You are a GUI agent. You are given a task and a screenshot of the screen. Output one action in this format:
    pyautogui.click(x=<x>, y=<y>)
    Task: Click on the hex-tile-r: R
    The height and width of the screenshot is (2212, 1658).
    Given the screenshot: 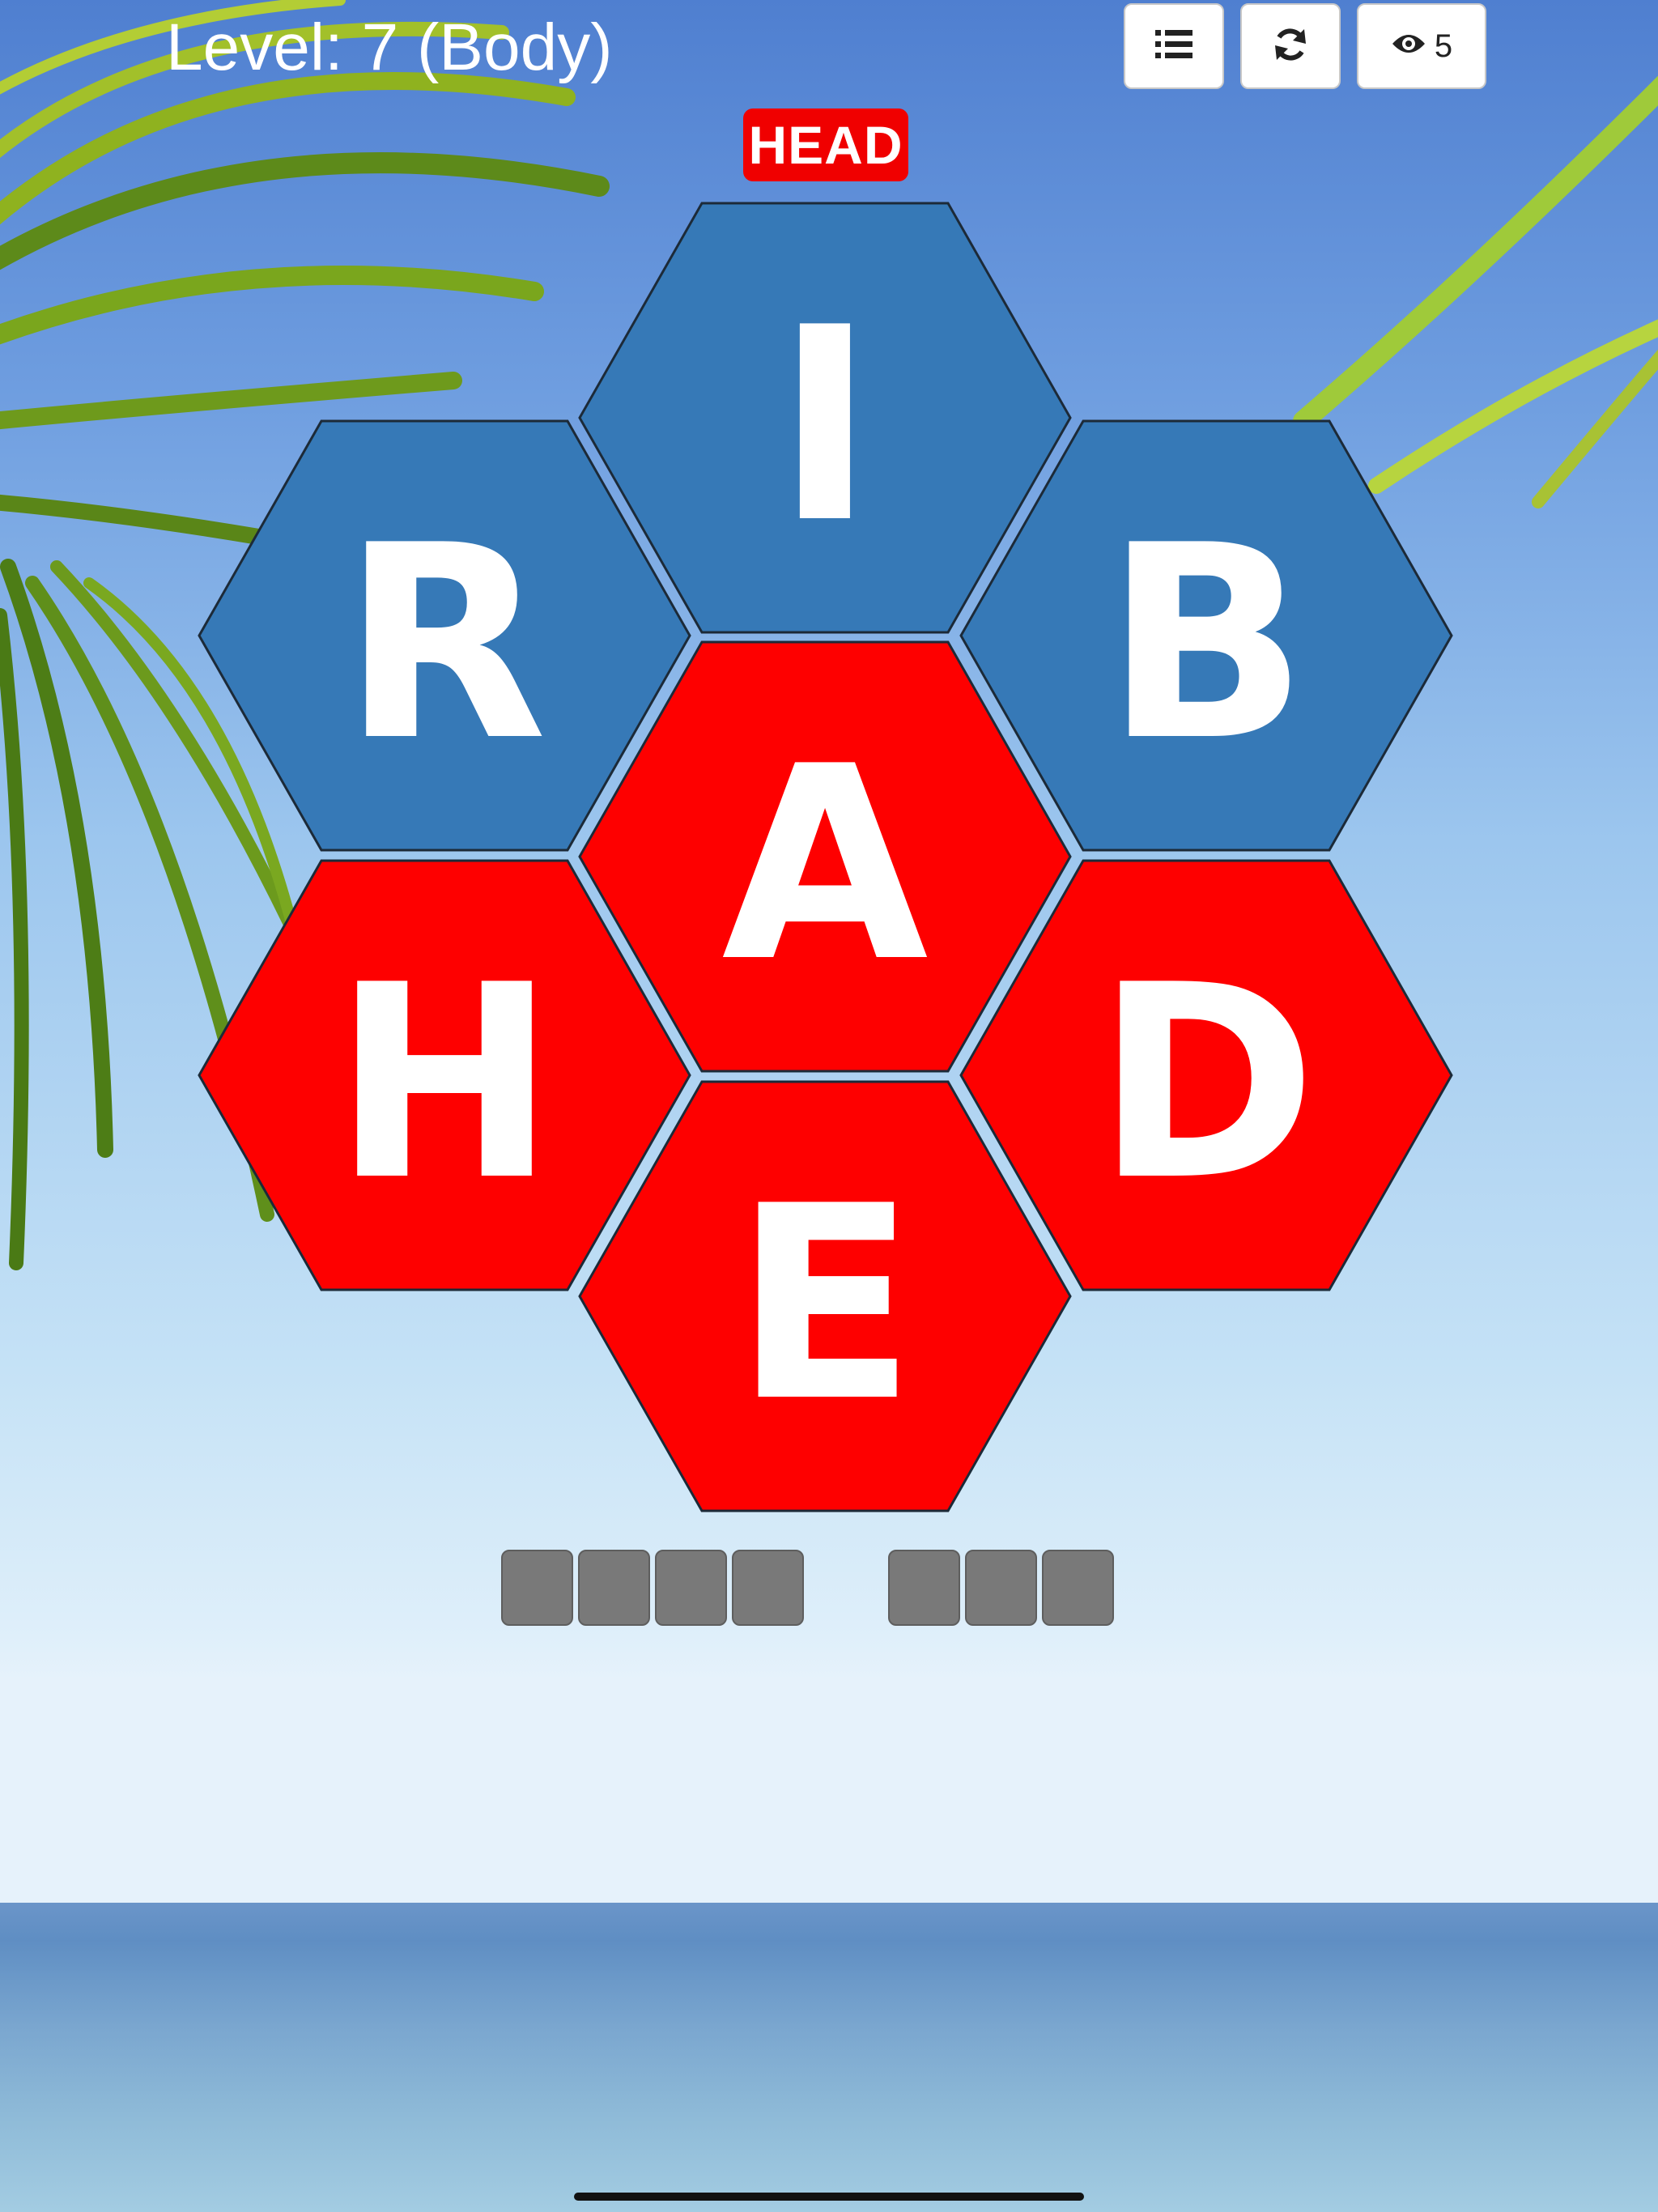 What is the action you would take?
    pyautogui.click(x=444, y=636)
    